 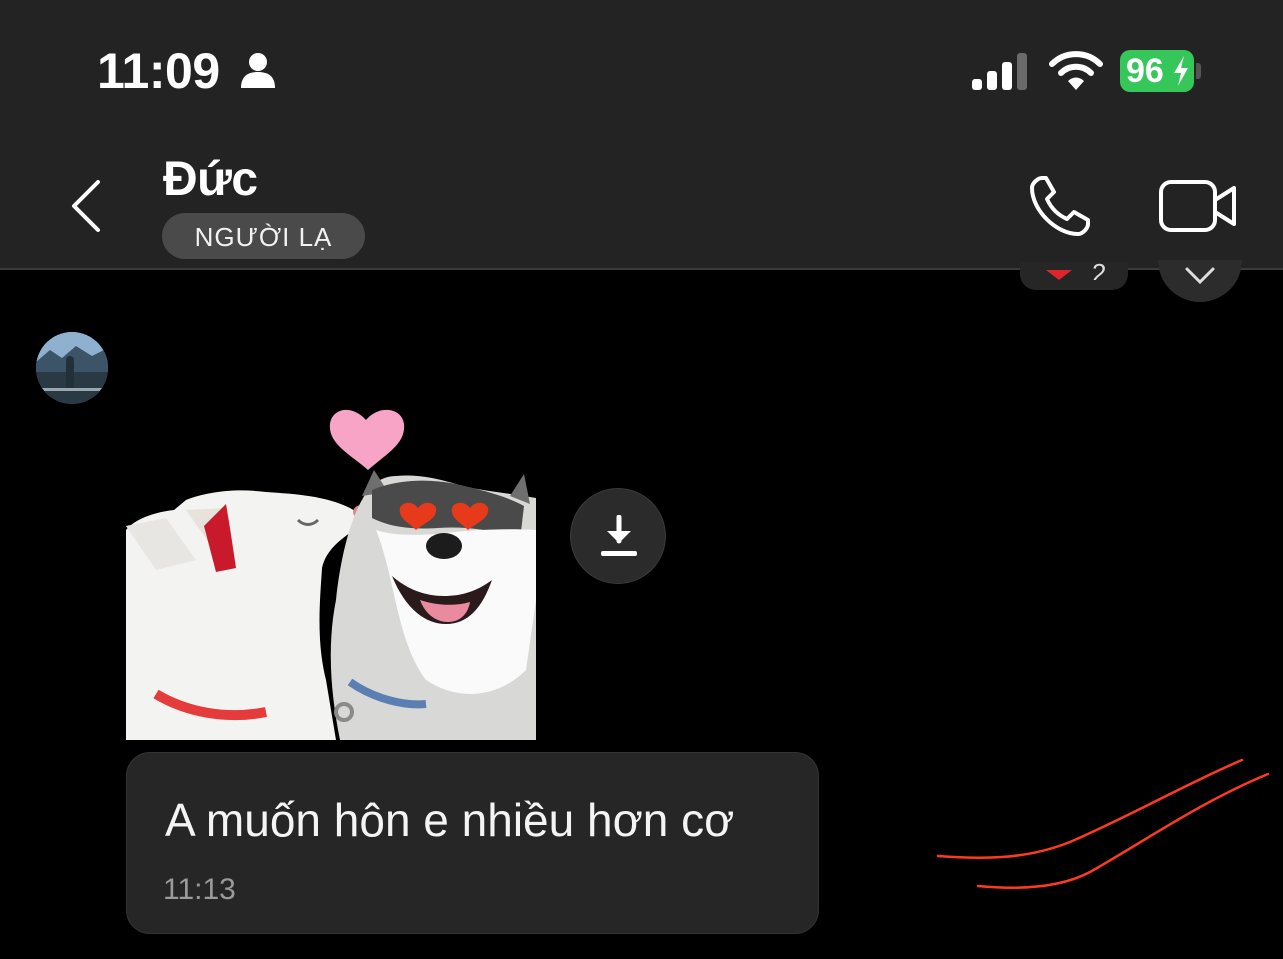 What do you see at coordinates (1198, 71) in the screenshot?
I see `battery-nub` at bounding box center [1198, 71].